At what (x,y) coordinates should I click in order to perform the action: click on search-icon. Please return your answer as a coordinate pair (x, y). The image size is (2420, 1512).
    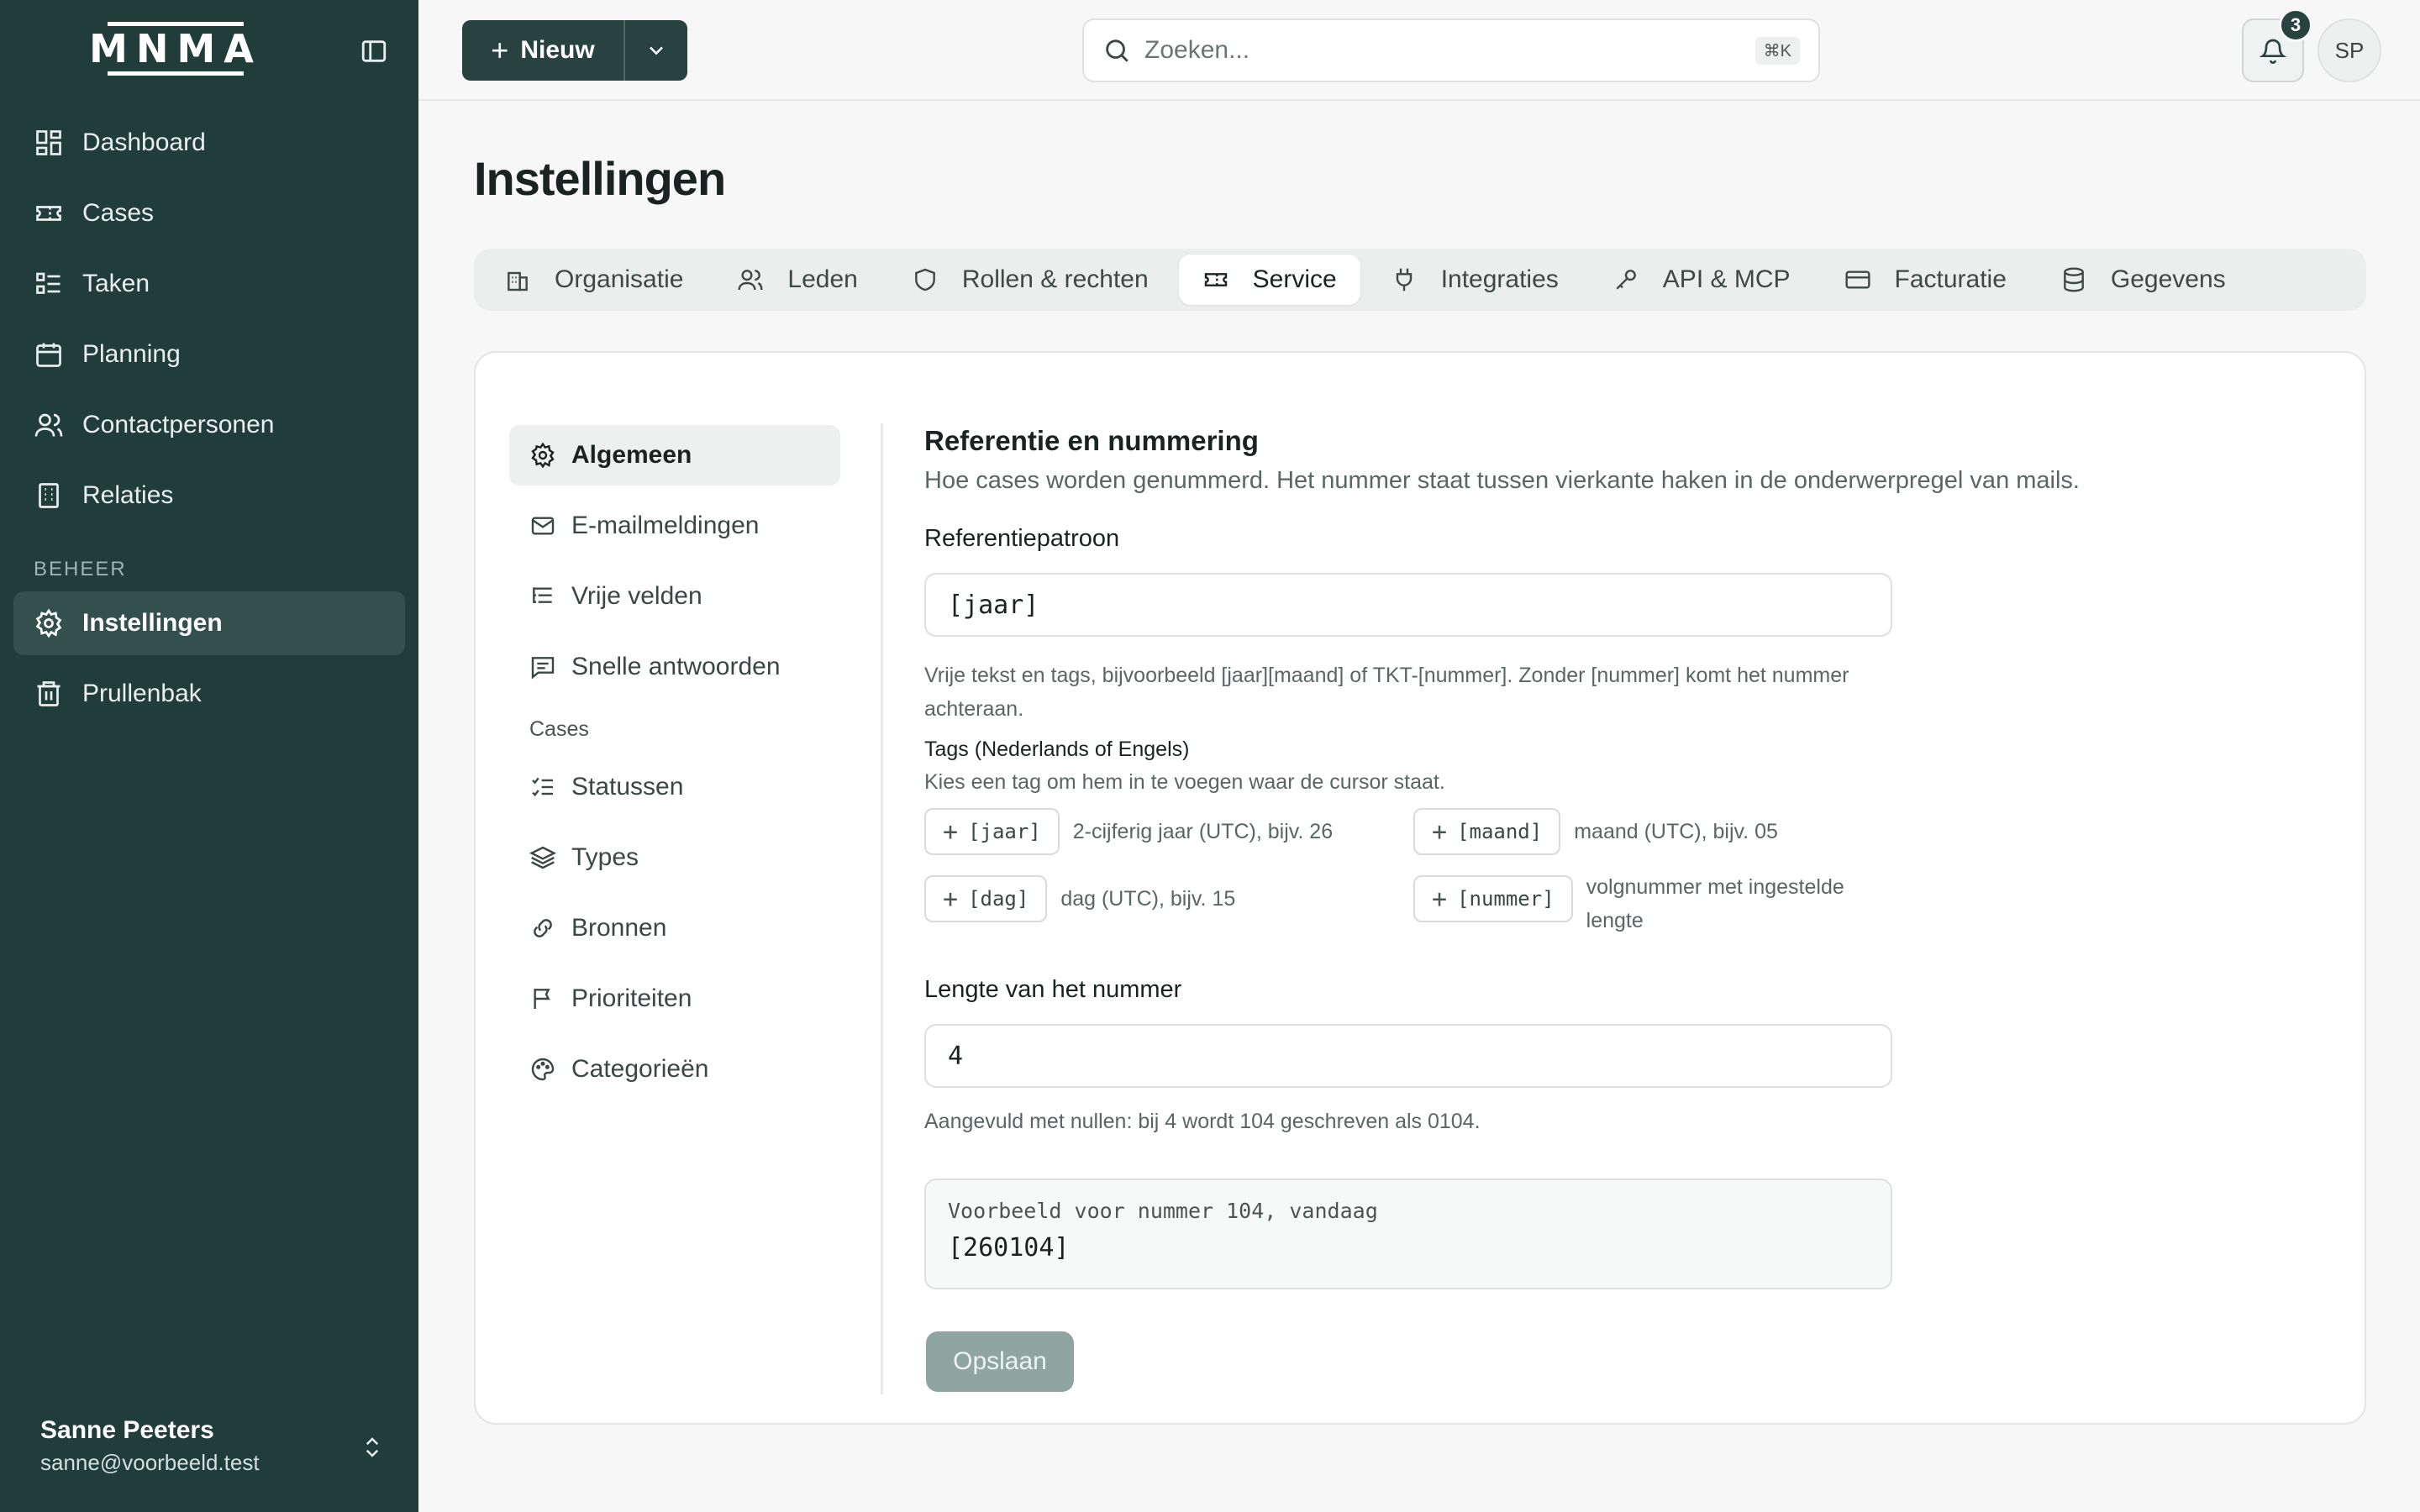
    Looking at the image, I should click on (1117, 50).